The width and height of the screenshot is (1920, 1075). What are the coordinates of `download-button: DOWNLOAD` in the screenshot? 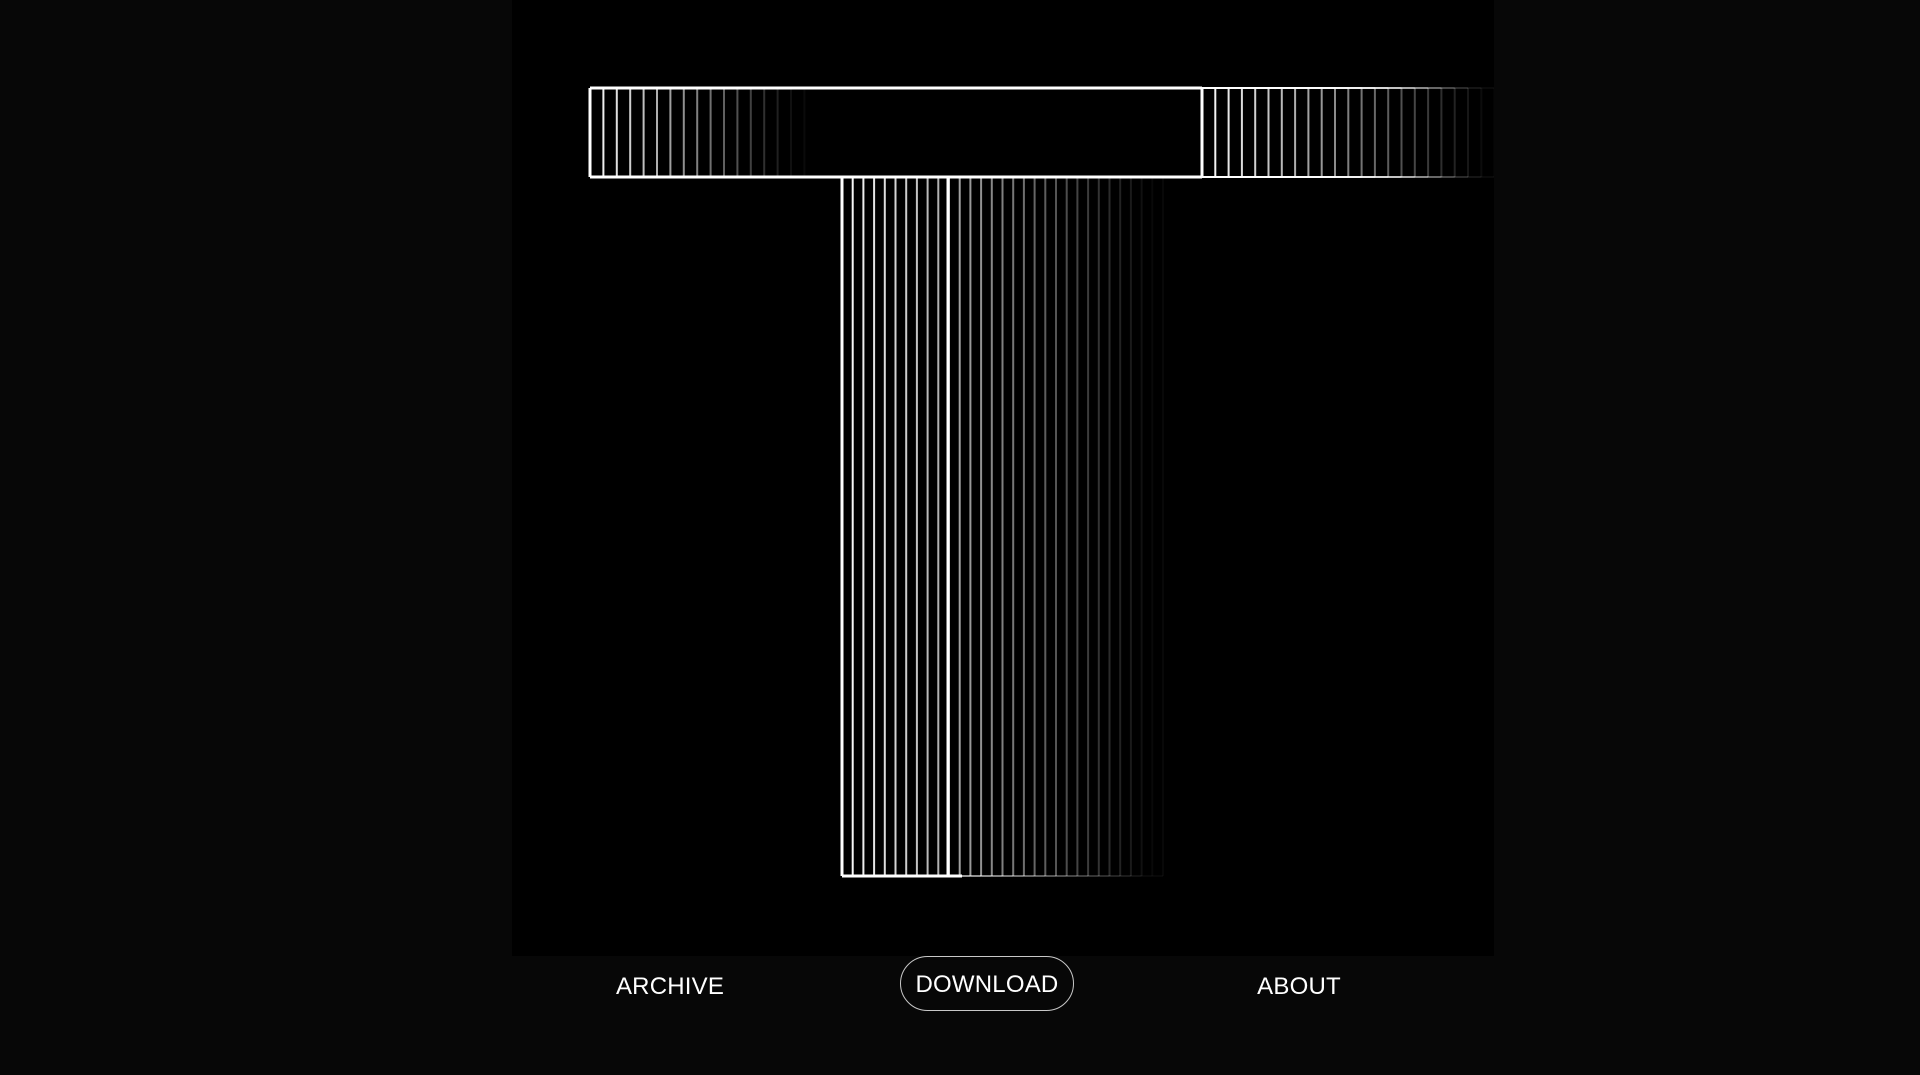 It's located at (987, 983).